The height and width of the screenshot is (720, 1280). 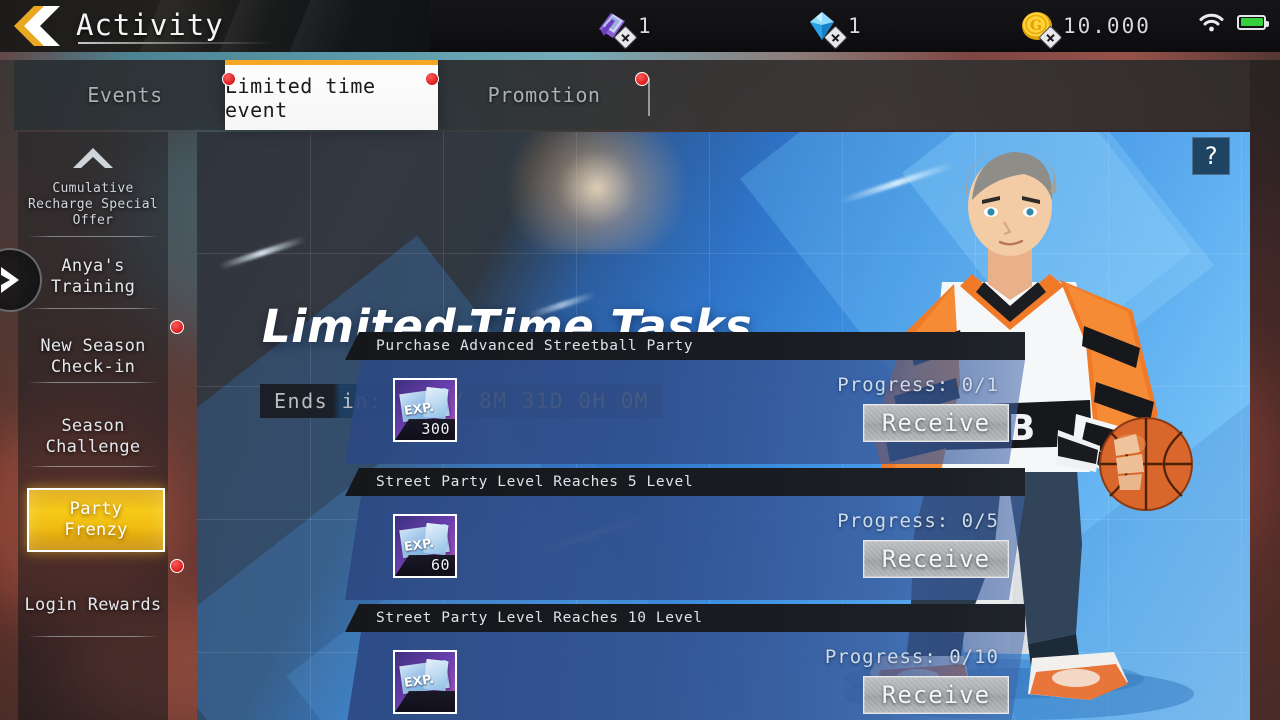 I want to click on top-bar: Activity 1 1 G 10.000, so click(x=640, y=26).